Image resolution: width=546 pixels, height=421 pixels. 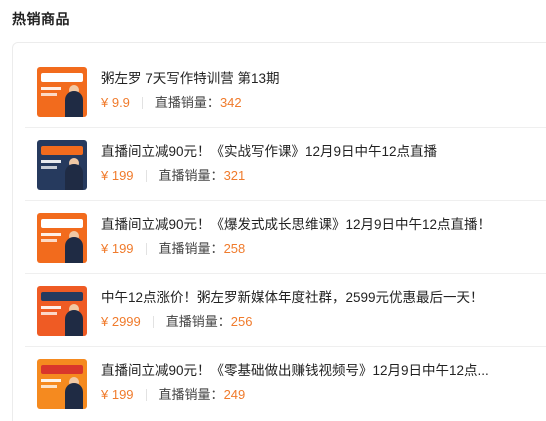 What do you see at coordinates (230, 102) in the screenshot?
I see `sales-count: 342` at bounding box center [230, 102].